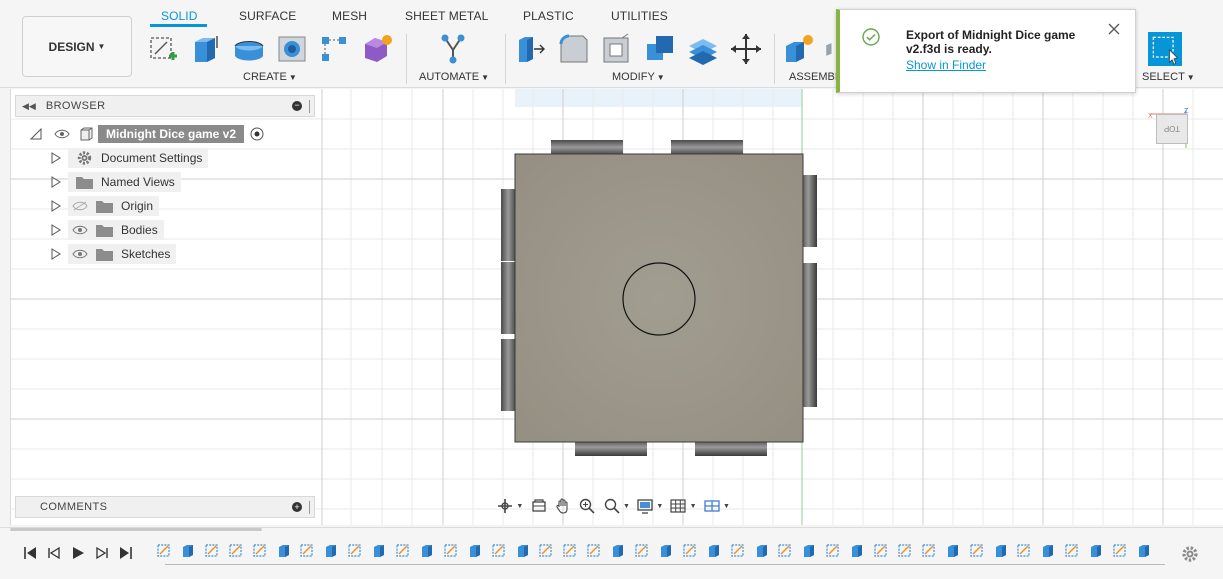  Describe the element at coordinates (574, 49) in the screenshot. I see `fillet-icon` at that location.